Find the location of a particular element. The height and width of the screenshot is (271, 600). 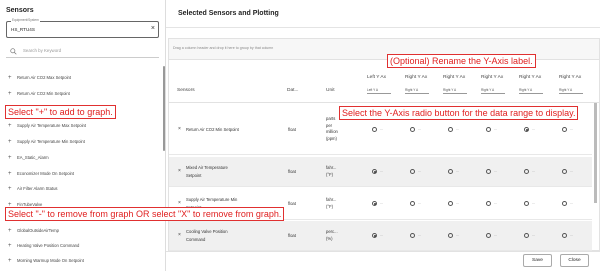

sensor-list-item: + GlobalOutsideAirTemp is located at coordinates (33, 230).